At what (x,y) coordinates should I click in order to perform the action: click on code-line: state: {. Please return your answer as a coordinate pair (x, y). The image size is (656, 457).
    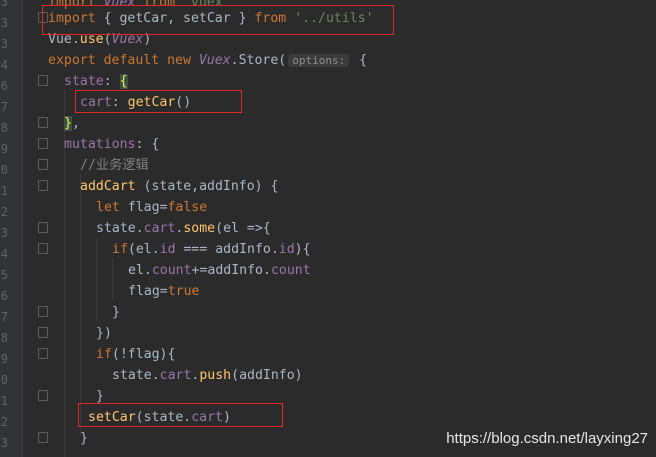
    Looking at the image, I should click on (96, 81).